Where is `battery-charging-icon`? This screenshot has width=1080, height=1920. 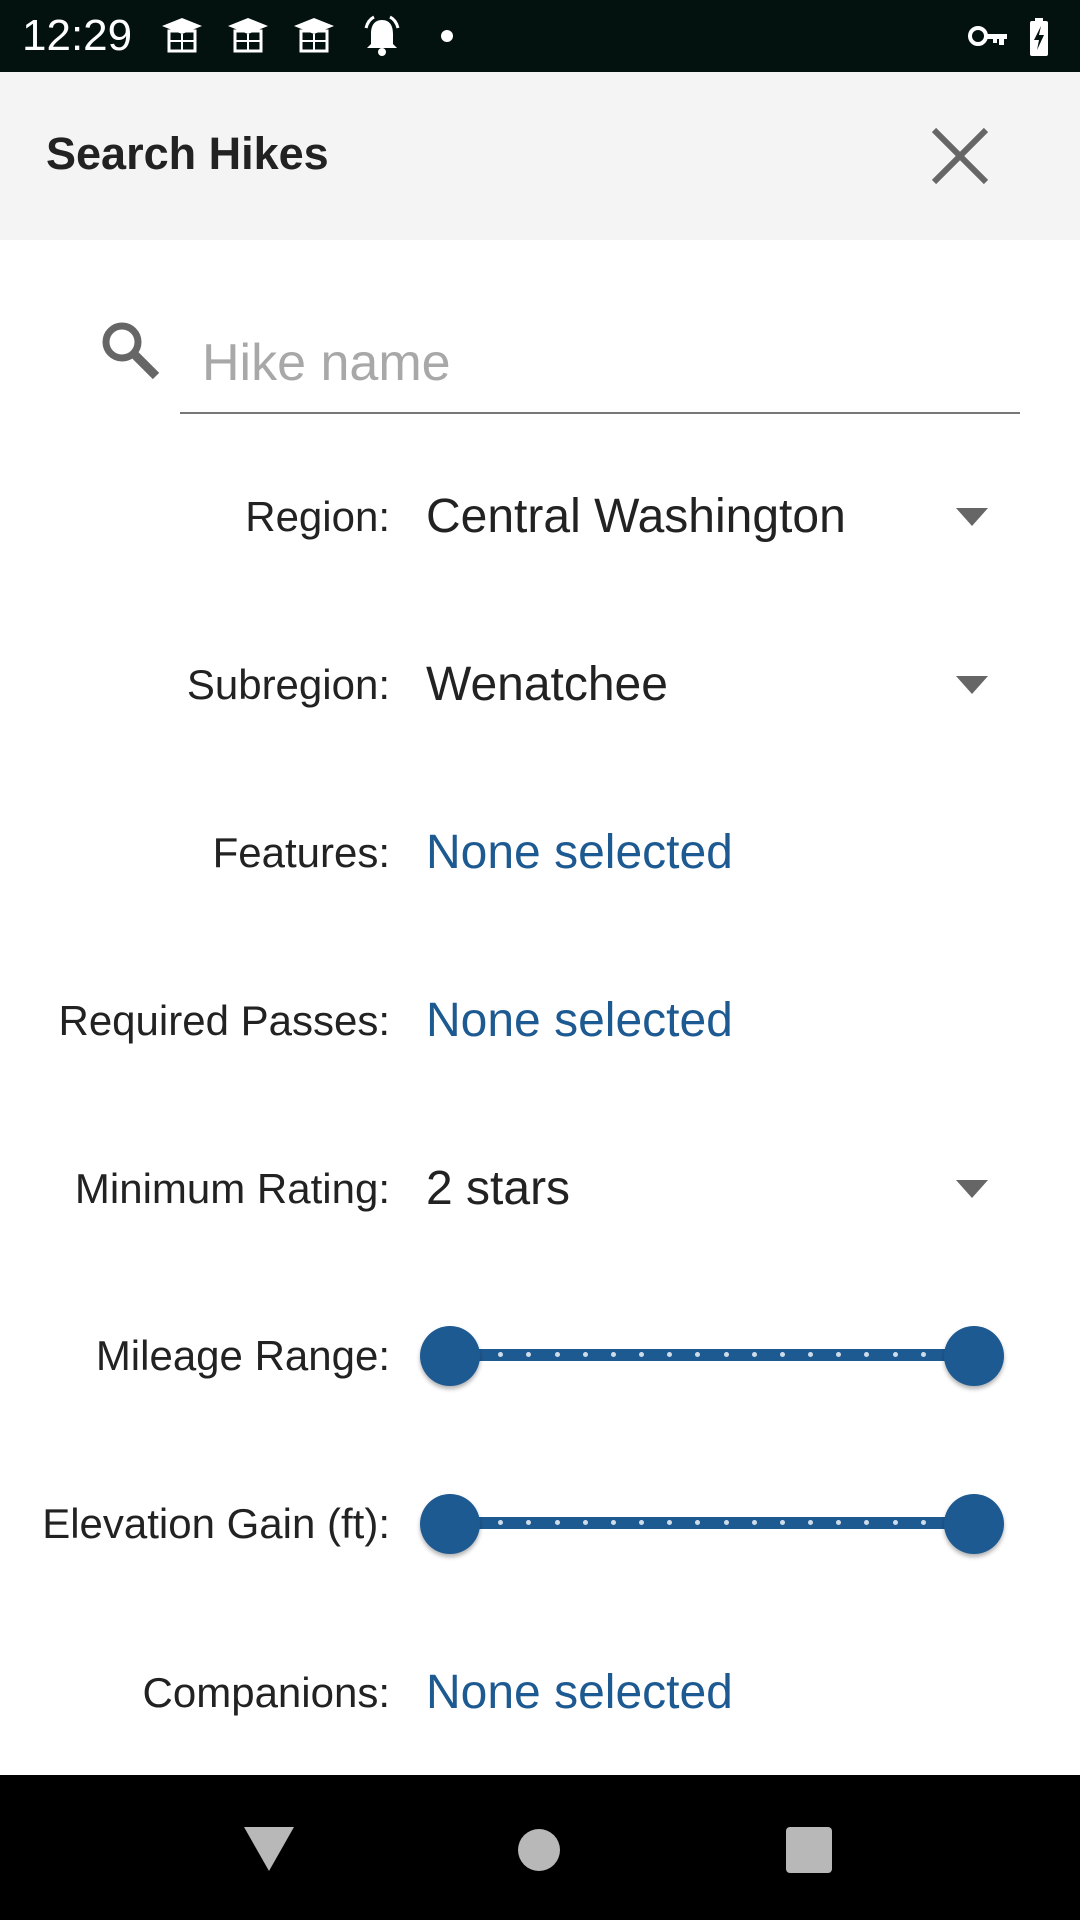 battery-charging-icon is located at coordinates (1039, 37).